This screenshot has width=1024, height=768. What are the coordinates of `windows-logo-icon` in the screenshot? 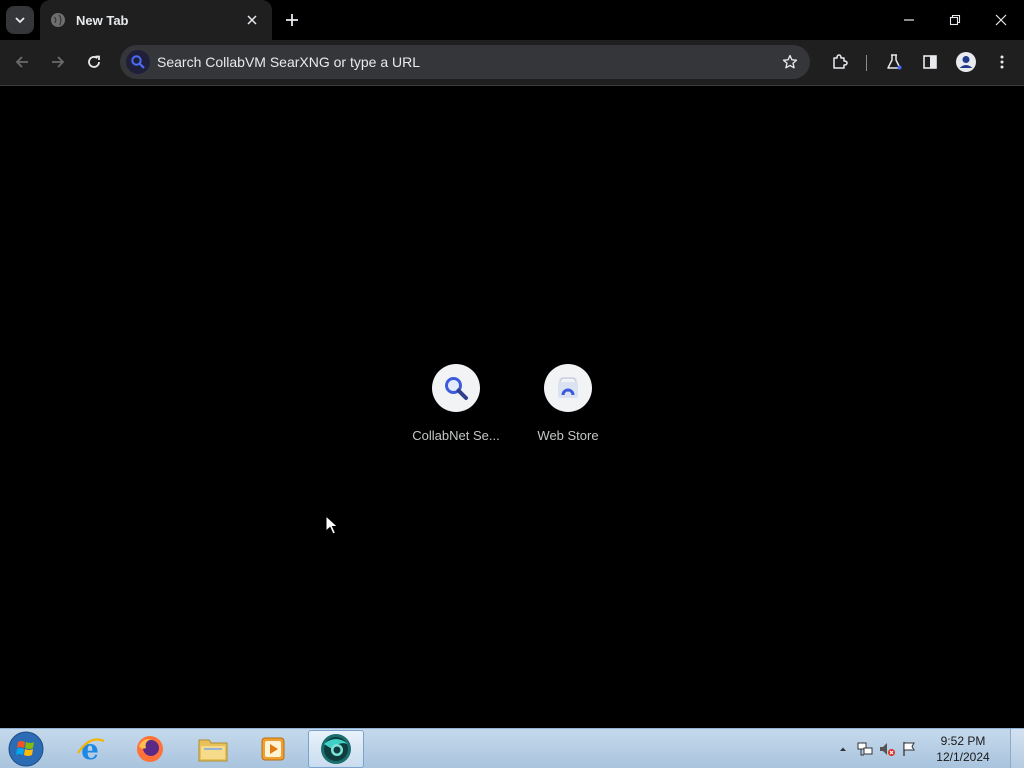 It's located at (26, 749).